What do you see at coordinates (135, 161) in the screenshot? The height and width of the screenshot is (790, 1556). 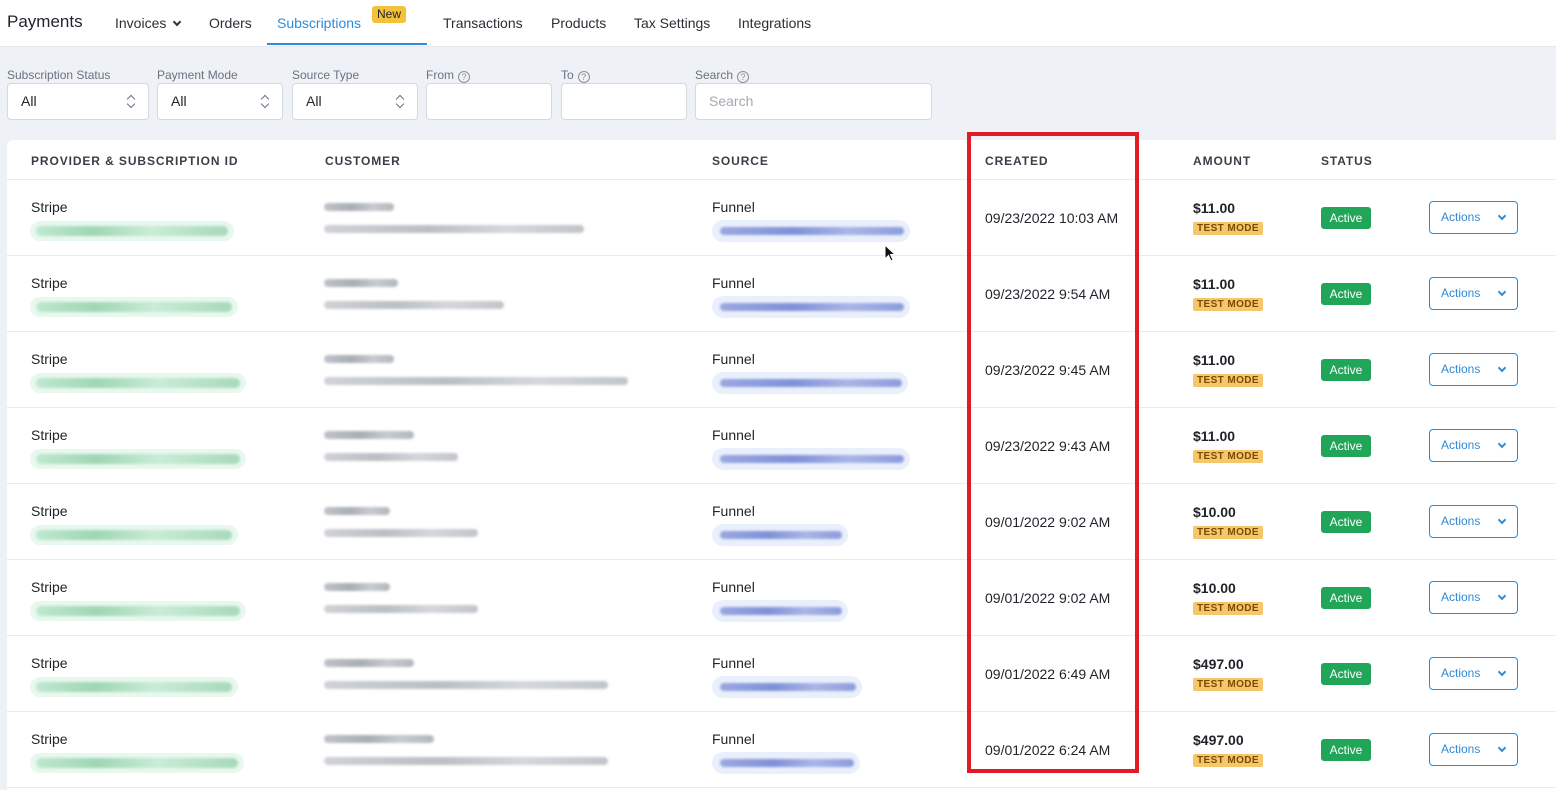 I see `col-header-provider: PROVIDER & SUBSCRIPTION ID` at bounding box center [135, 161].